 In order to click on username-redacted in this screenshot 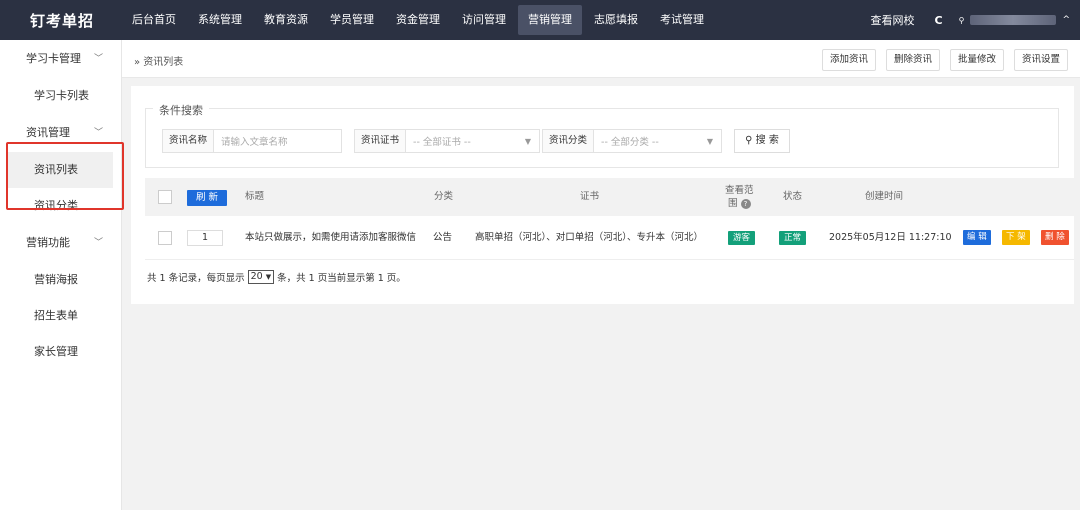, I will do `click(1013, 20)`.